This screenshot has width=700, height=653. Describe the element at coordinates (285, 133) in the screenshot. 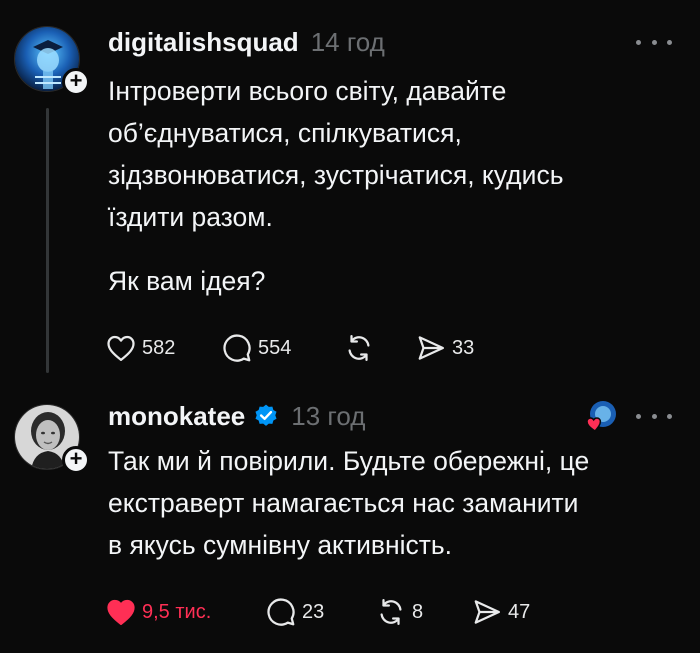

I see `post-text-line: об’єднуватися, спілкуватися,` at that location.